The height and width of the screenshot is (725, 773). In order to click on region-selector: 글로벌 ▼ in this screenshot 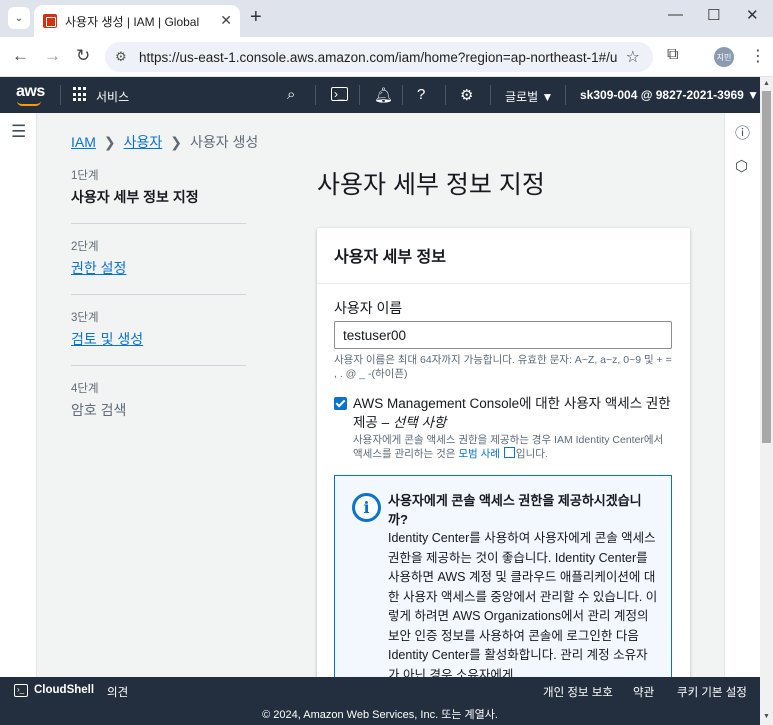, I will do `click(529, 96)`.